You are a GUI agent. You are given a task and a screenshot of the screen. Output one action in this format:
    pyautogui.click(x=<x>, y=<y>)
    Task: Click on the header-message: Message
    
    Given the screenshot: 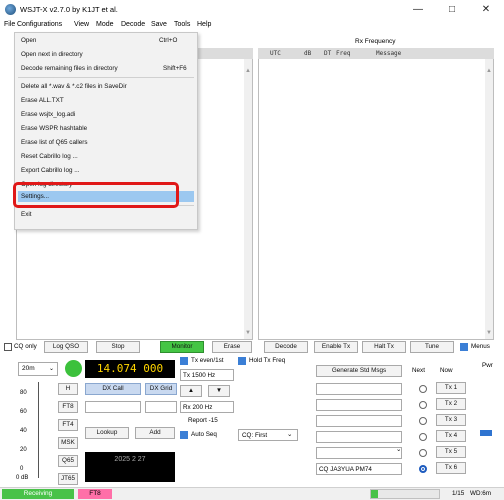 What is the action you would take?
    pyautogui.click(x=389, y=53)
    